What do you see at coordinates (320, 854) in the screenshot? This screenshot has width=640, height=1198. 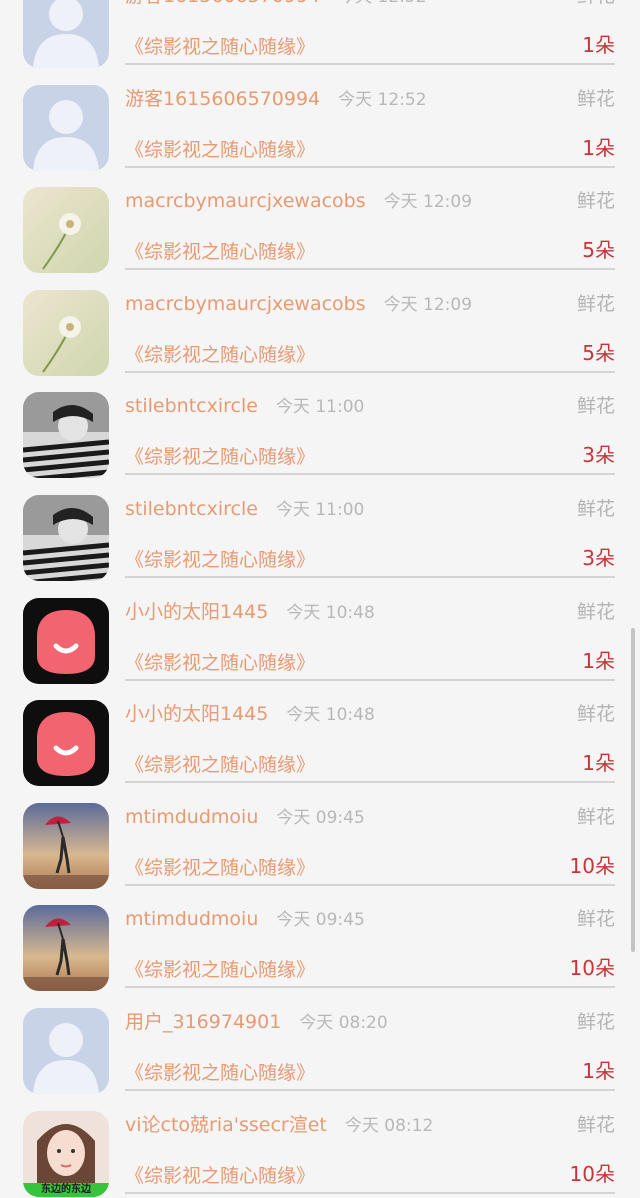 I see `gift-record-row: mtimdudmoiu 今天 09:45 鲜花 《综影视之随心随缘》 10朵` at bounding box center [320, 854].